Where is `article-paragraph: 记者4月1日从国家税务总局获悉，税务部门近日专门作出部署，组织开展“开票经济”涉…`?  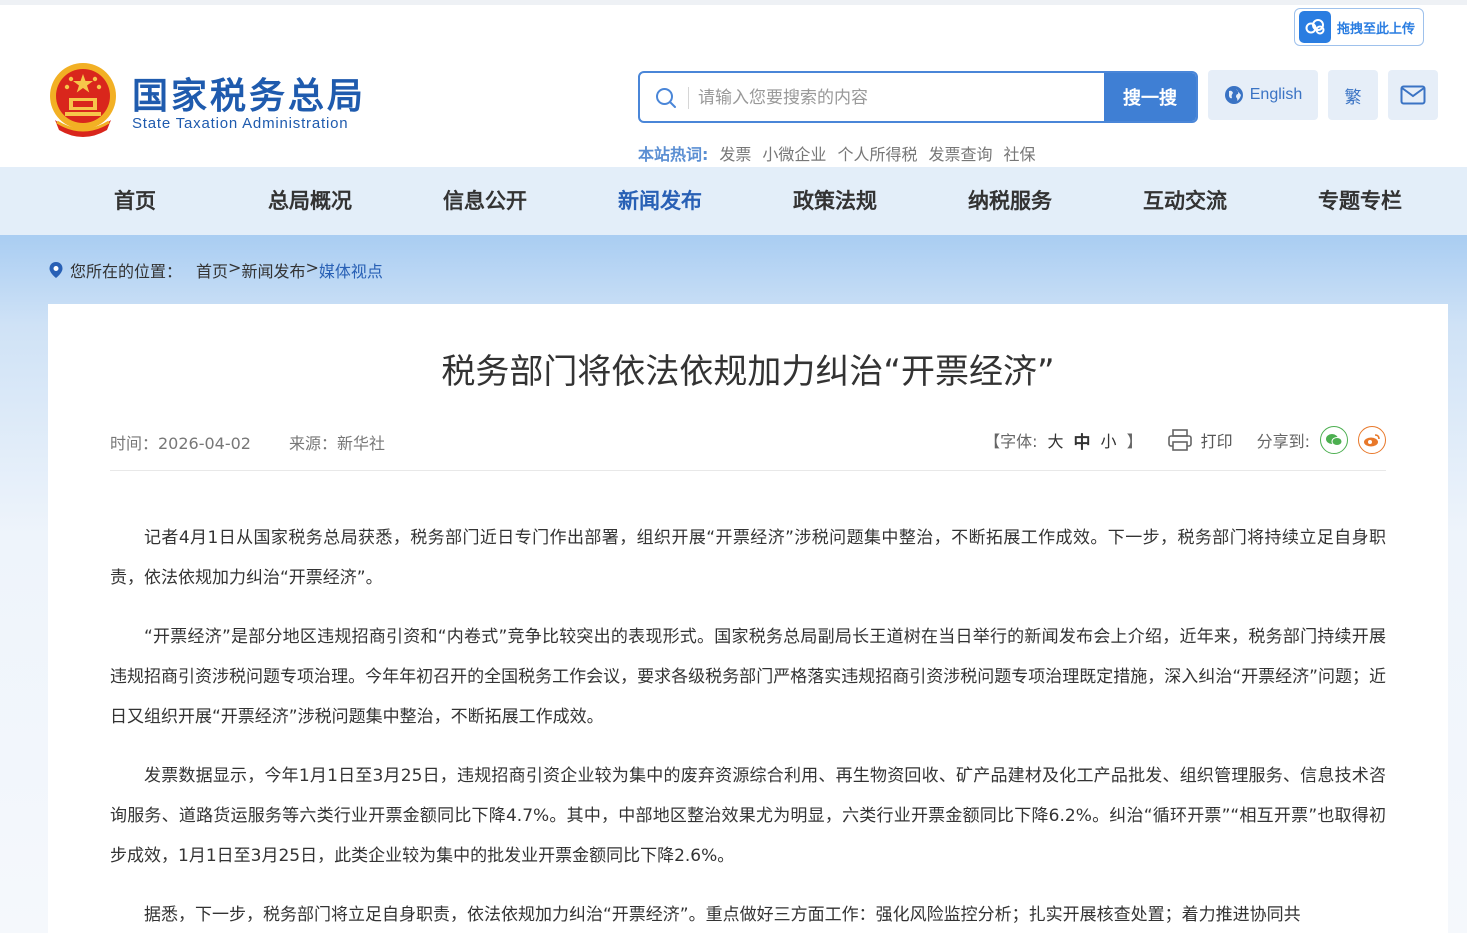 article-paragraph: 记者4月1日从国家税务总局获悉，税务部门近日专门作出部署，组织开展“开票经济”涉… is located at coordinates (748, 558).